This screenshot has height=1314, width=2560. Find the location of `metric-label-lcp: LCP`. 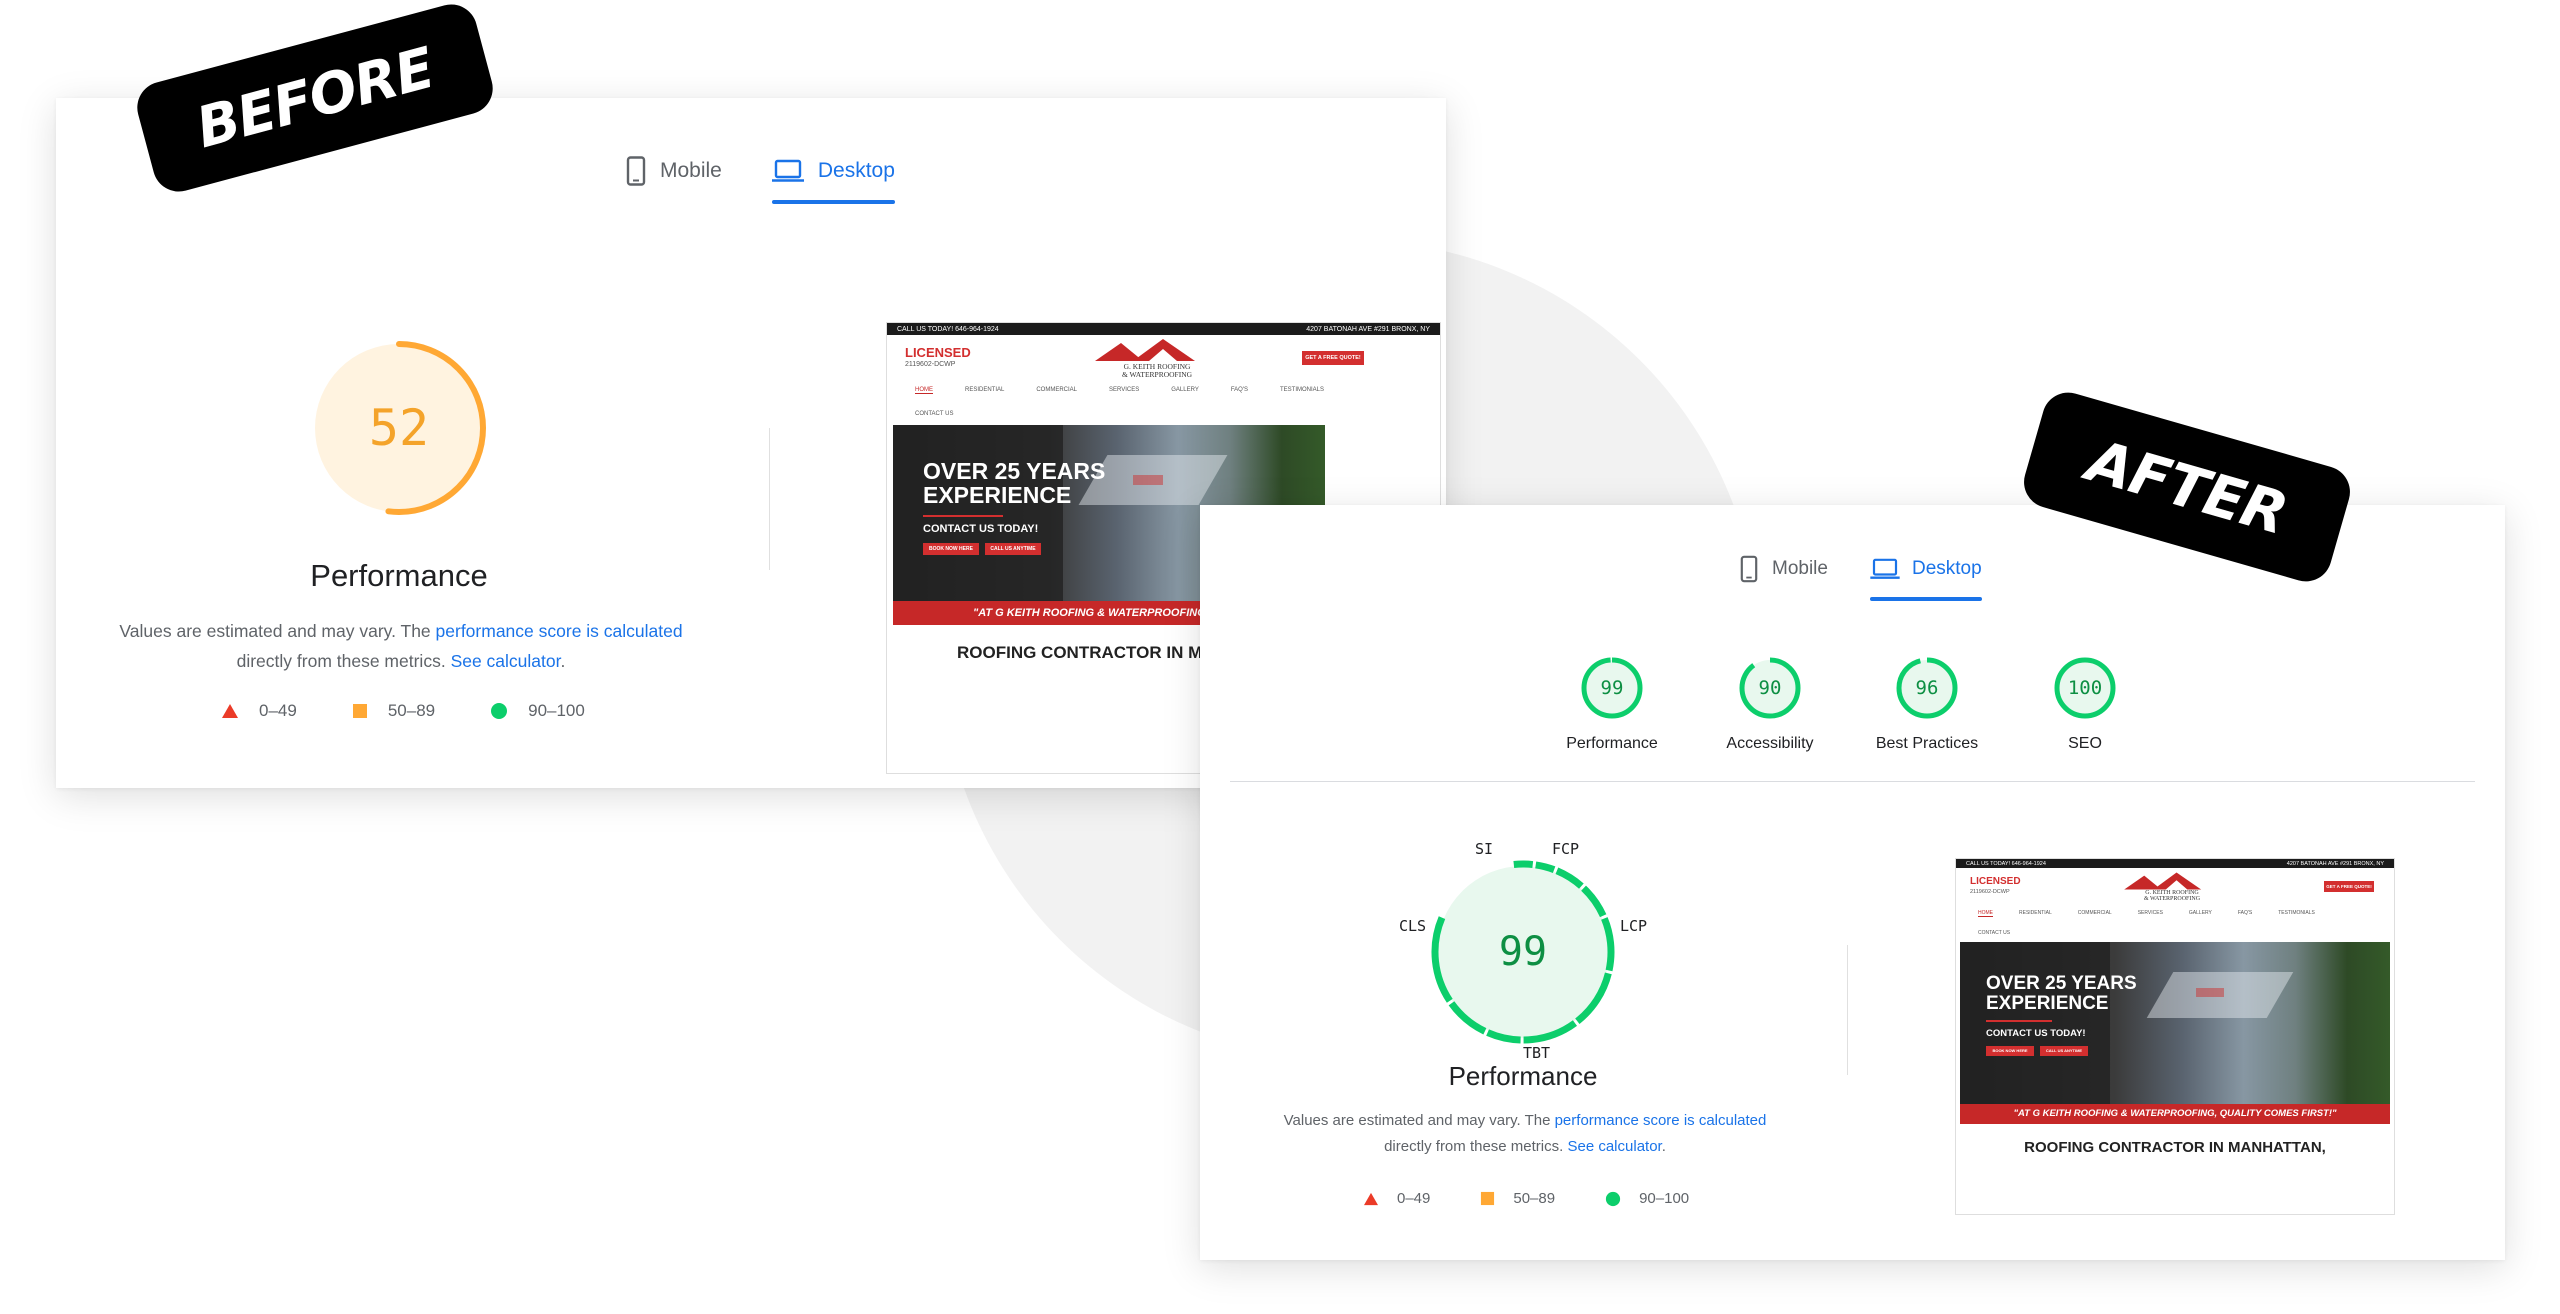

metric-label-lcp: LCP is located at coordinates (1634, 926).